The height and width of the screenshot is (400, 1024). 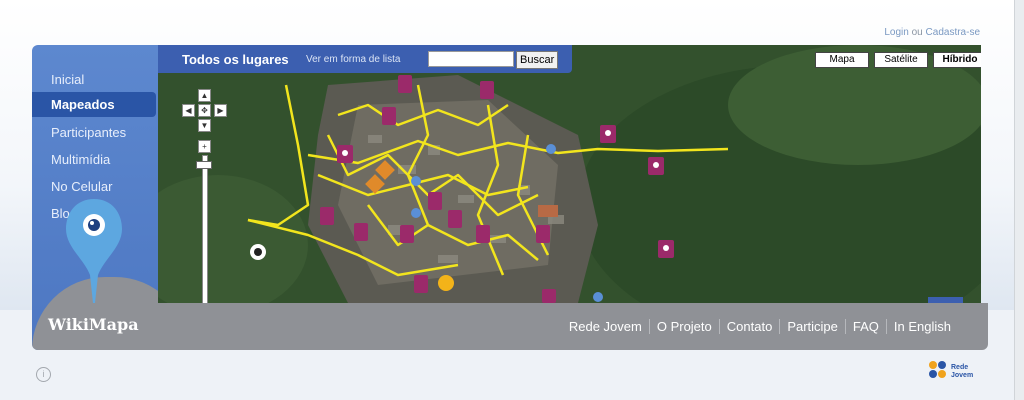 I want to click on footer-link-contato: Contato, so click(x=749, y=326).